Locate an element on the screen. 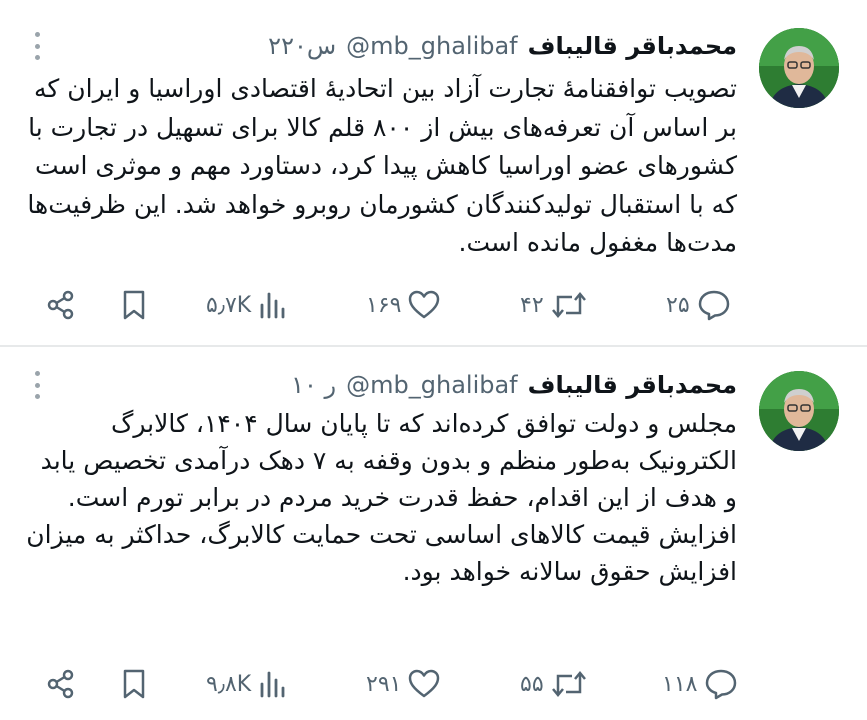  tweet-actions: ۹٫۸K ۲۹۱ ۵۵ ۱۱۸ is located at coordinates (433, 684).